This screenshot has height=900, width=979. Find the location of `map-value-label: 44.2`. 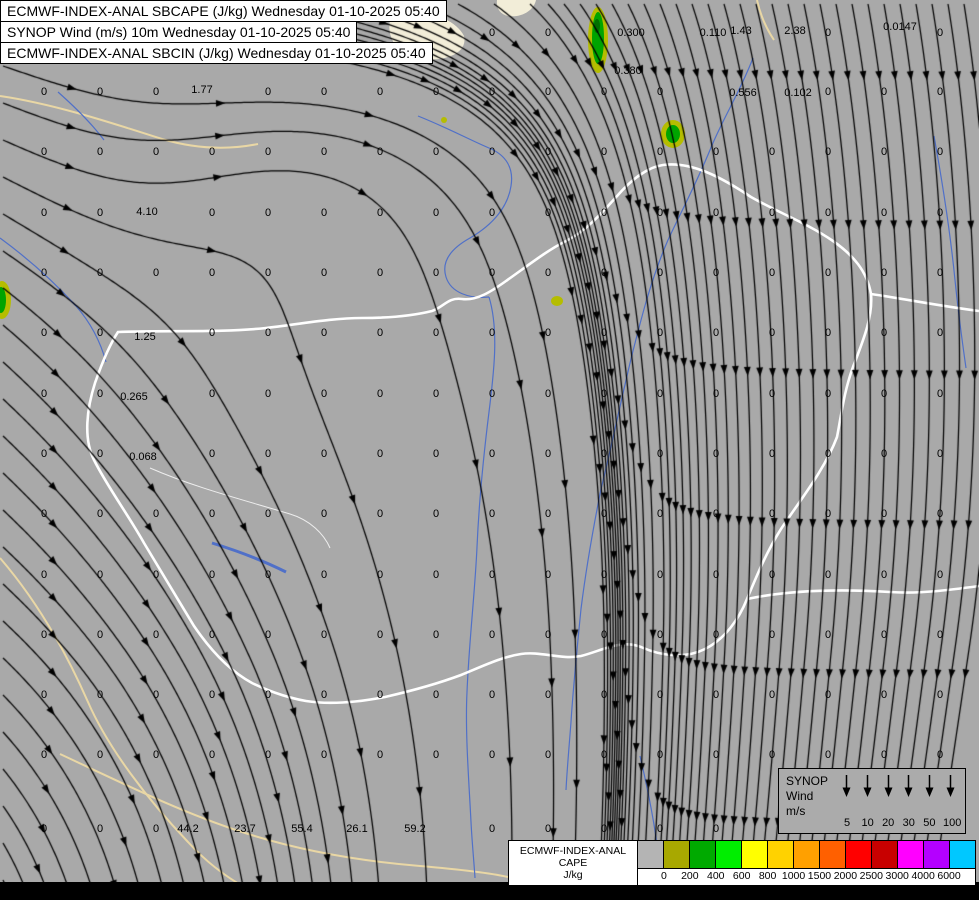

map-value-label: 44.2 is located at coordinates (188, 829).